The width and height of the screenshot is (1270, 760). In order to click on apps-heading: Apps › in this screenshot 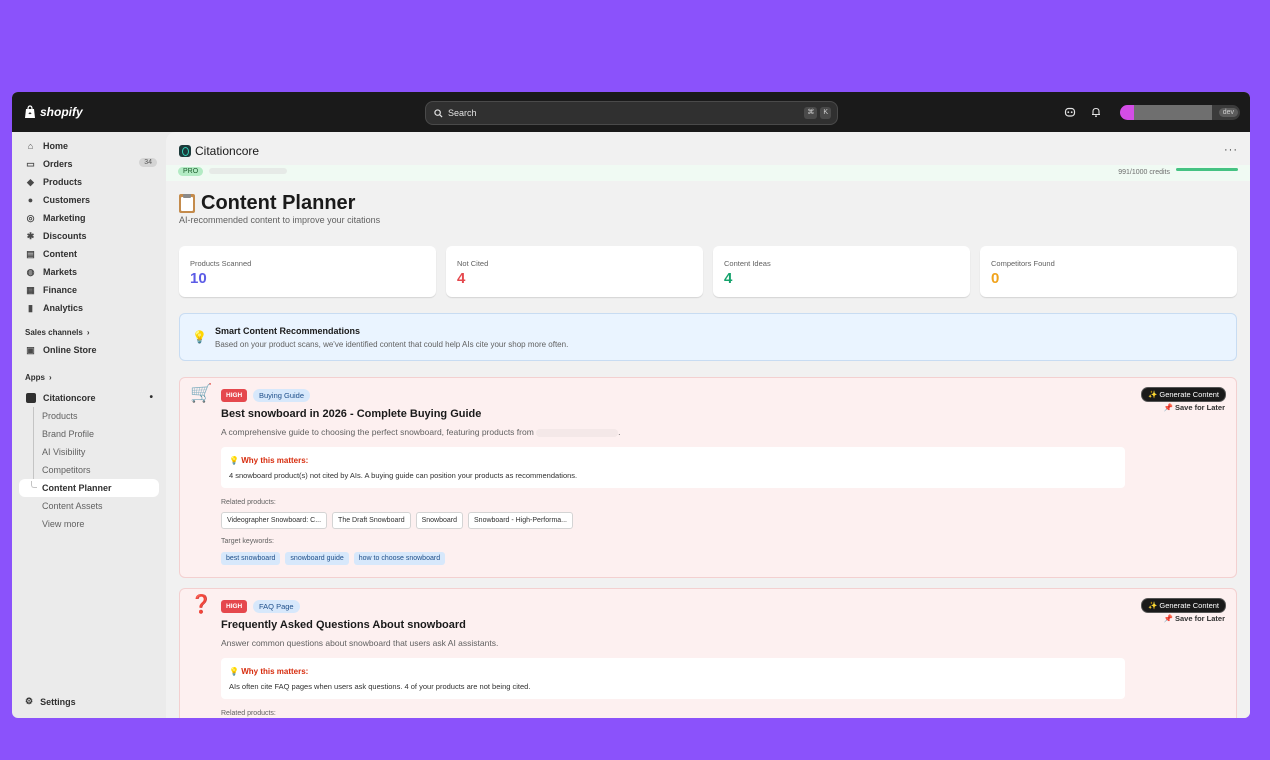, I will do `click(89, 377)`.